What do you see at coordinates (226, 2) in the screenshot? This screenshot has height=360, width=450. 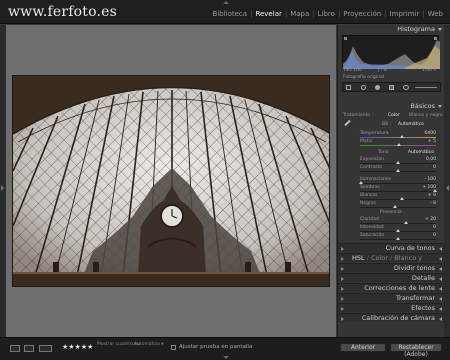 I see `top-panel-toggle-icon` at bounding box center [226, 2].